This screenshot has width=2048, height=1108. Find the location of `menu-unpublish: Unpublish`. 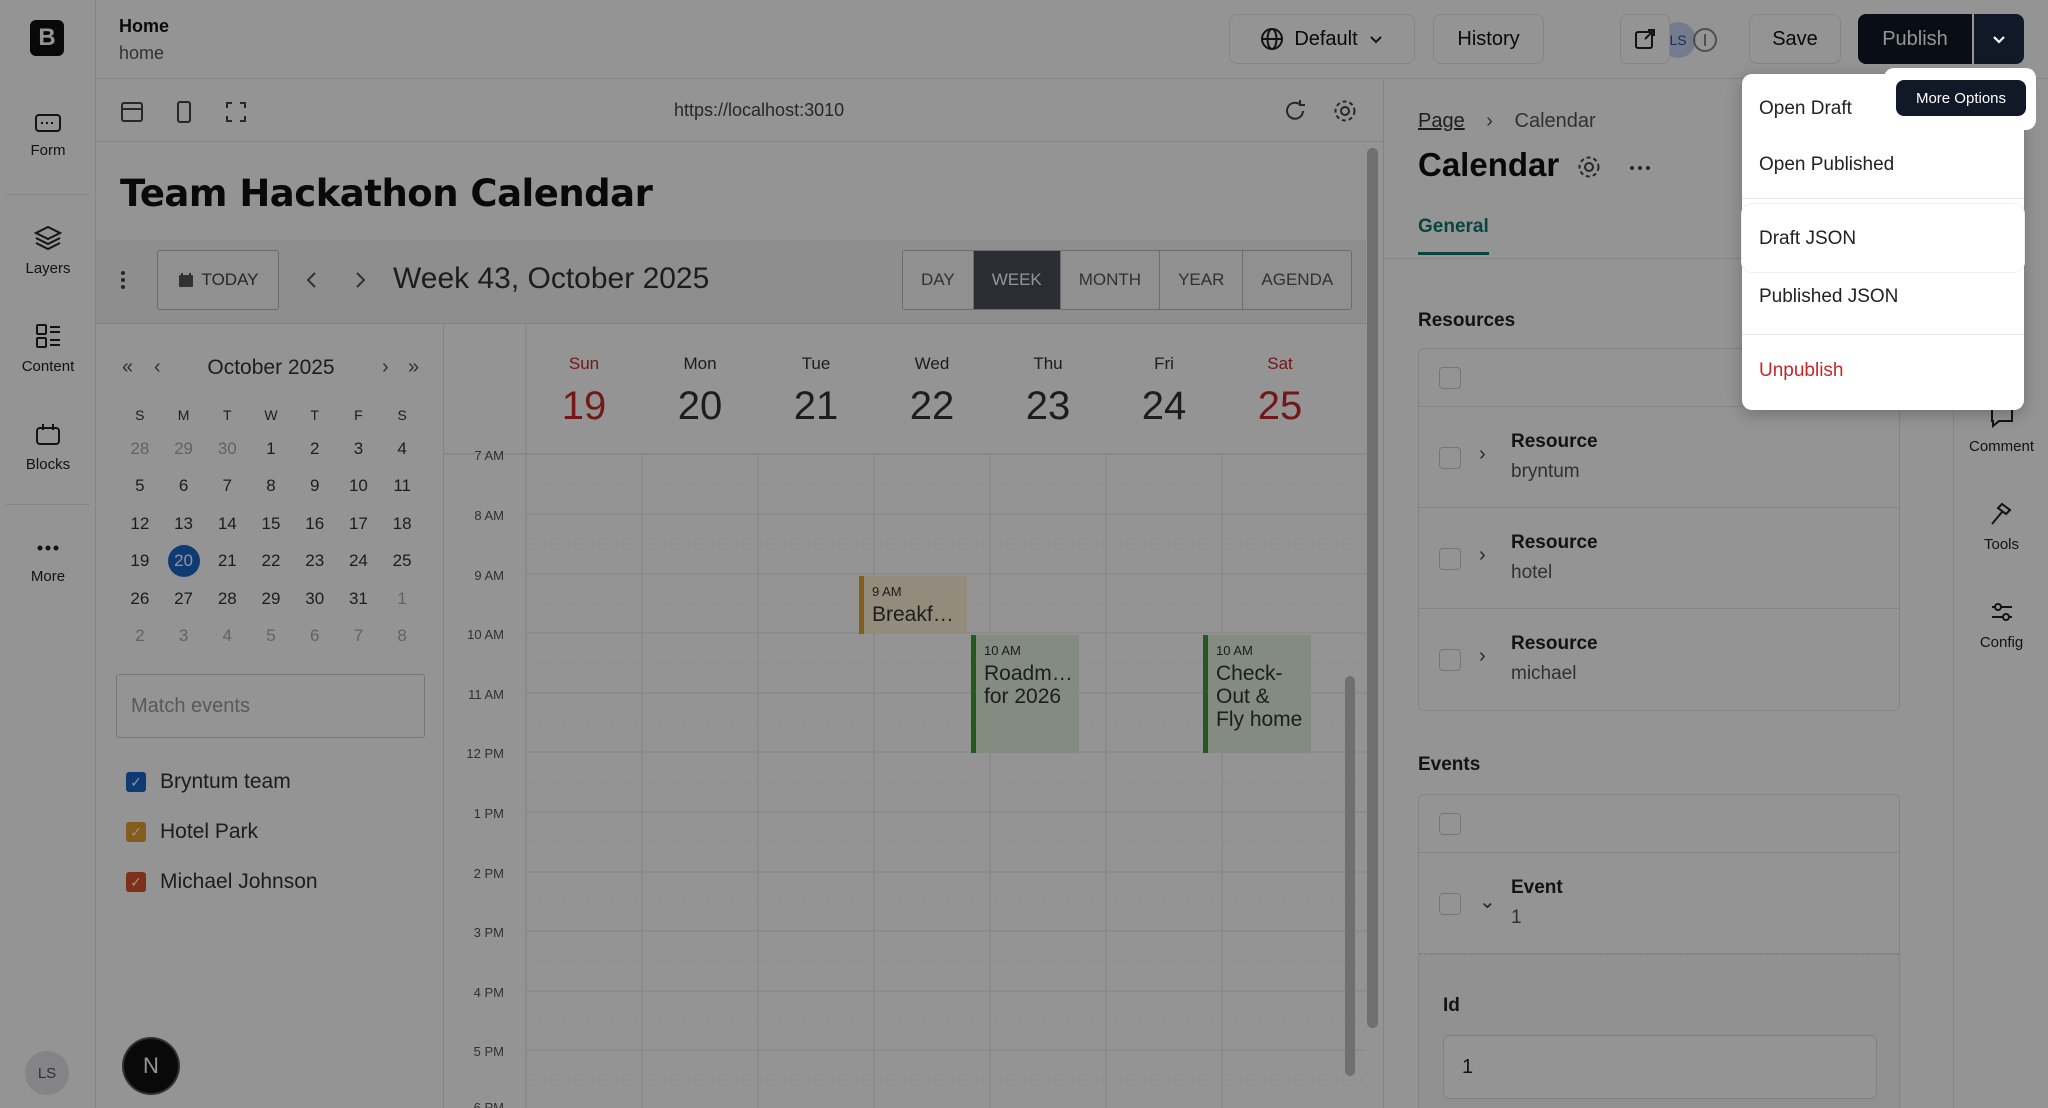

menu-unpublish: Unpublish is located at coordinates (1883, 371).